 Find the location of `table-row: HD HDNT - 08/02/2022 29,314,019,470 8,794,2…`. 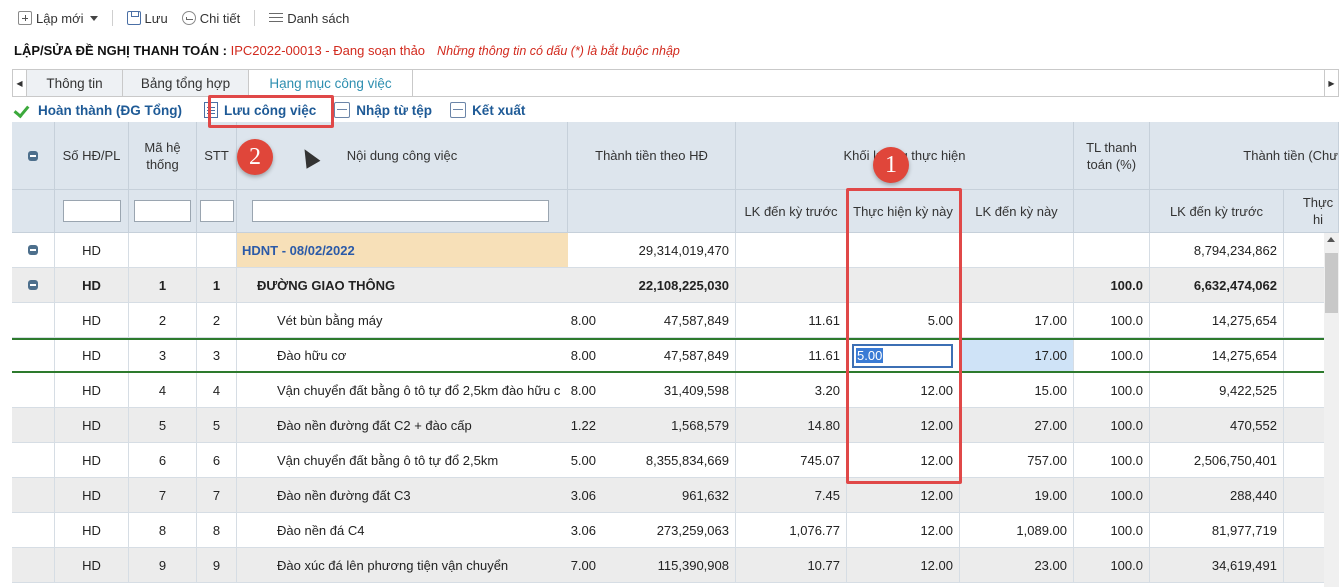

table-row: HD HDNT - 08/02/2022 29,314,019,470 8,794,2… is located at coordinates (675, 250).